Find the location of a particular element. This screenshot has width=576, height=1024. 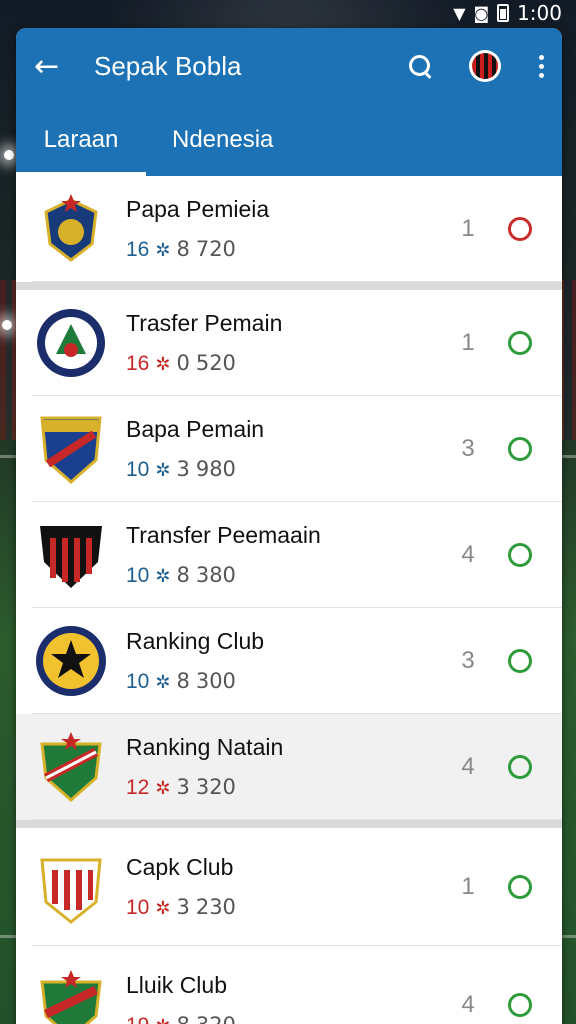

item-title: Trasfer Pemain is located at coordinates (204, 323).